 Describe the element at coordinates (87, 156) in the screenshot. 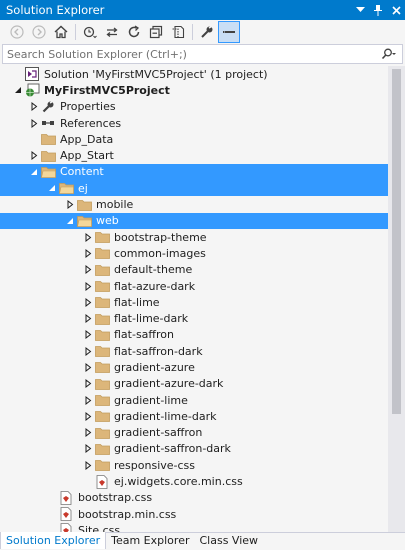

I see `tree-node-label: App_Start` at that location.